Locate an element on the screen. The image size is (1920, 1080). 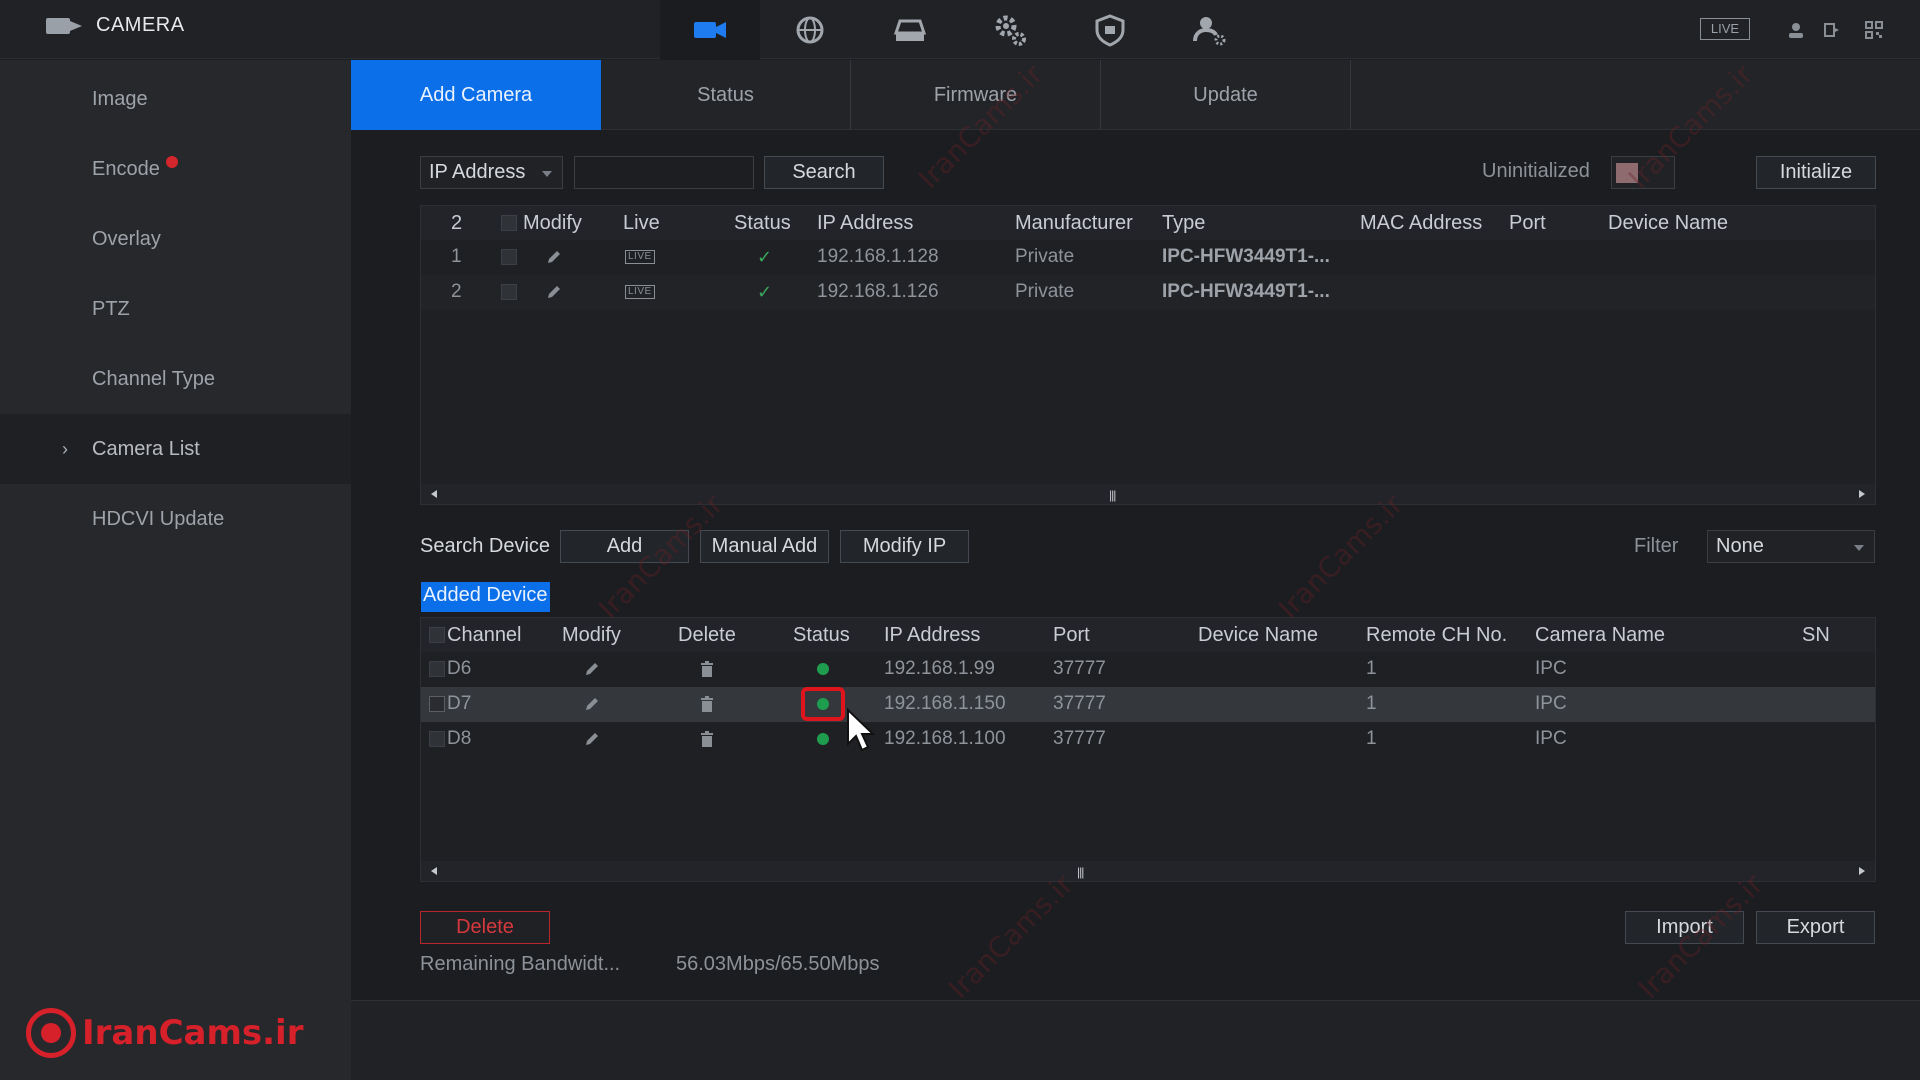
search-type-select: IP Address is located at coordinates (491, 172).